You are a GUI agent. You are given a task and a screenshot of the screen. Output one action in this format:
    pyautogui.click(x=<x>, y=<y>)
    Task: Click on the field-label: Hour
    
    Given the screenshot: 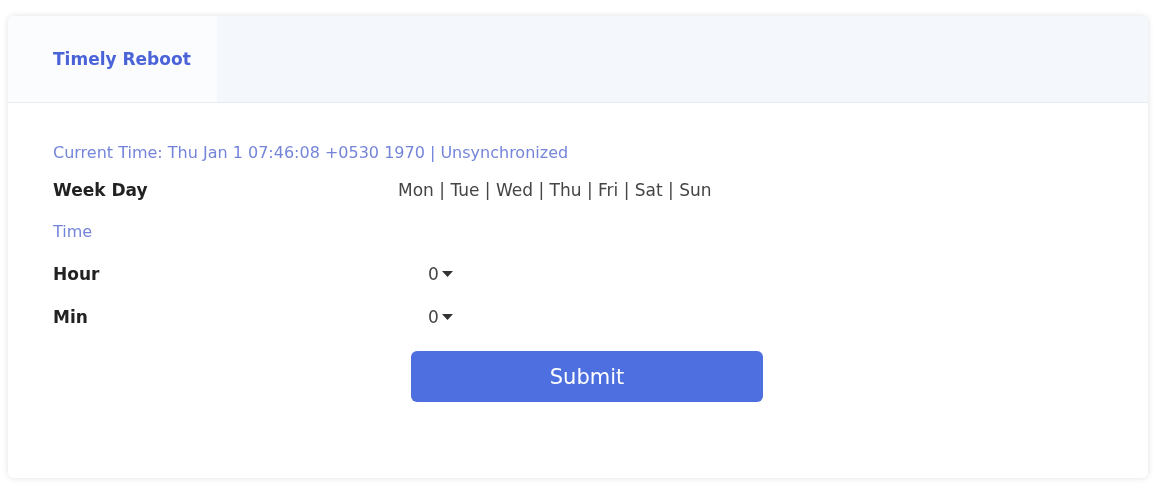 What is the action you would take?
    pyautogui.click(x=77, y=274)
    